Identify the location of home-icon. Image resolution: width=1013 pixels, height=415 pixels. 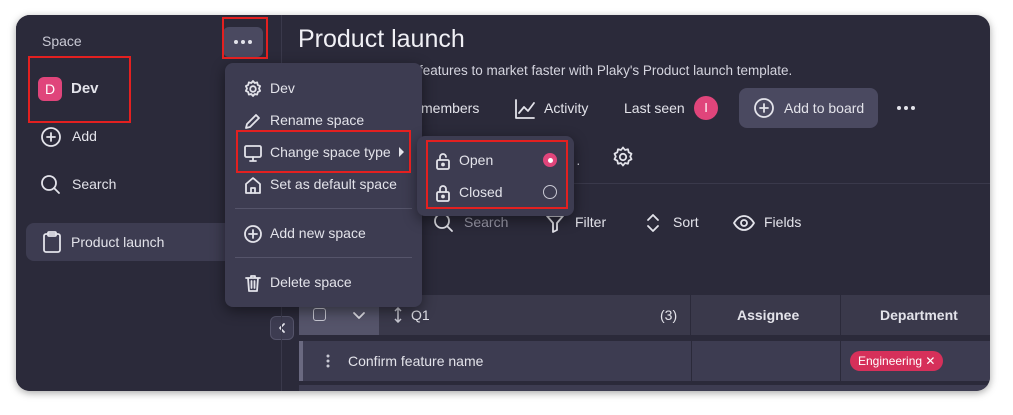
(253, 185).